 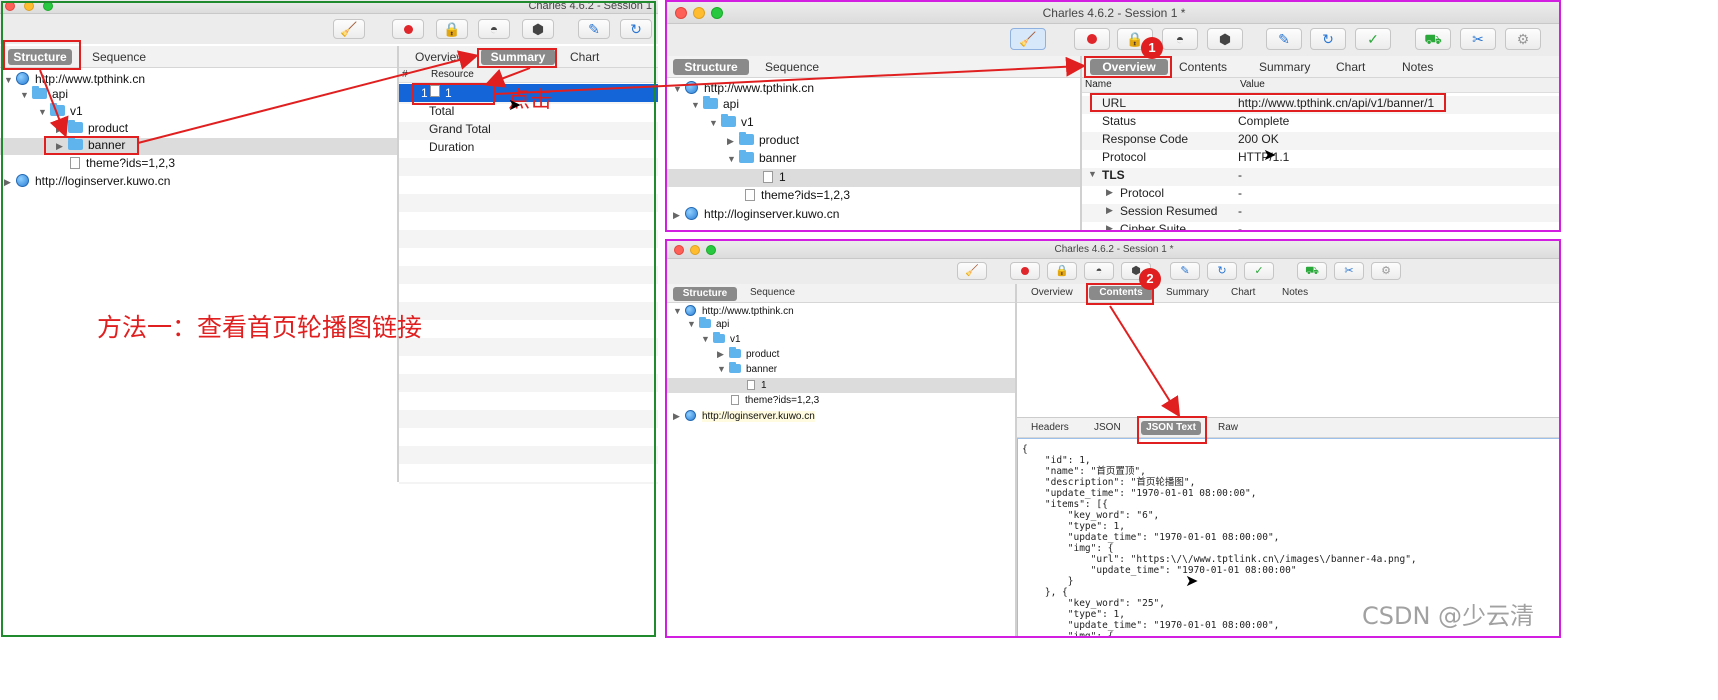 I want to click on arrow-banner-to-summary, so click(x=308, y=97).